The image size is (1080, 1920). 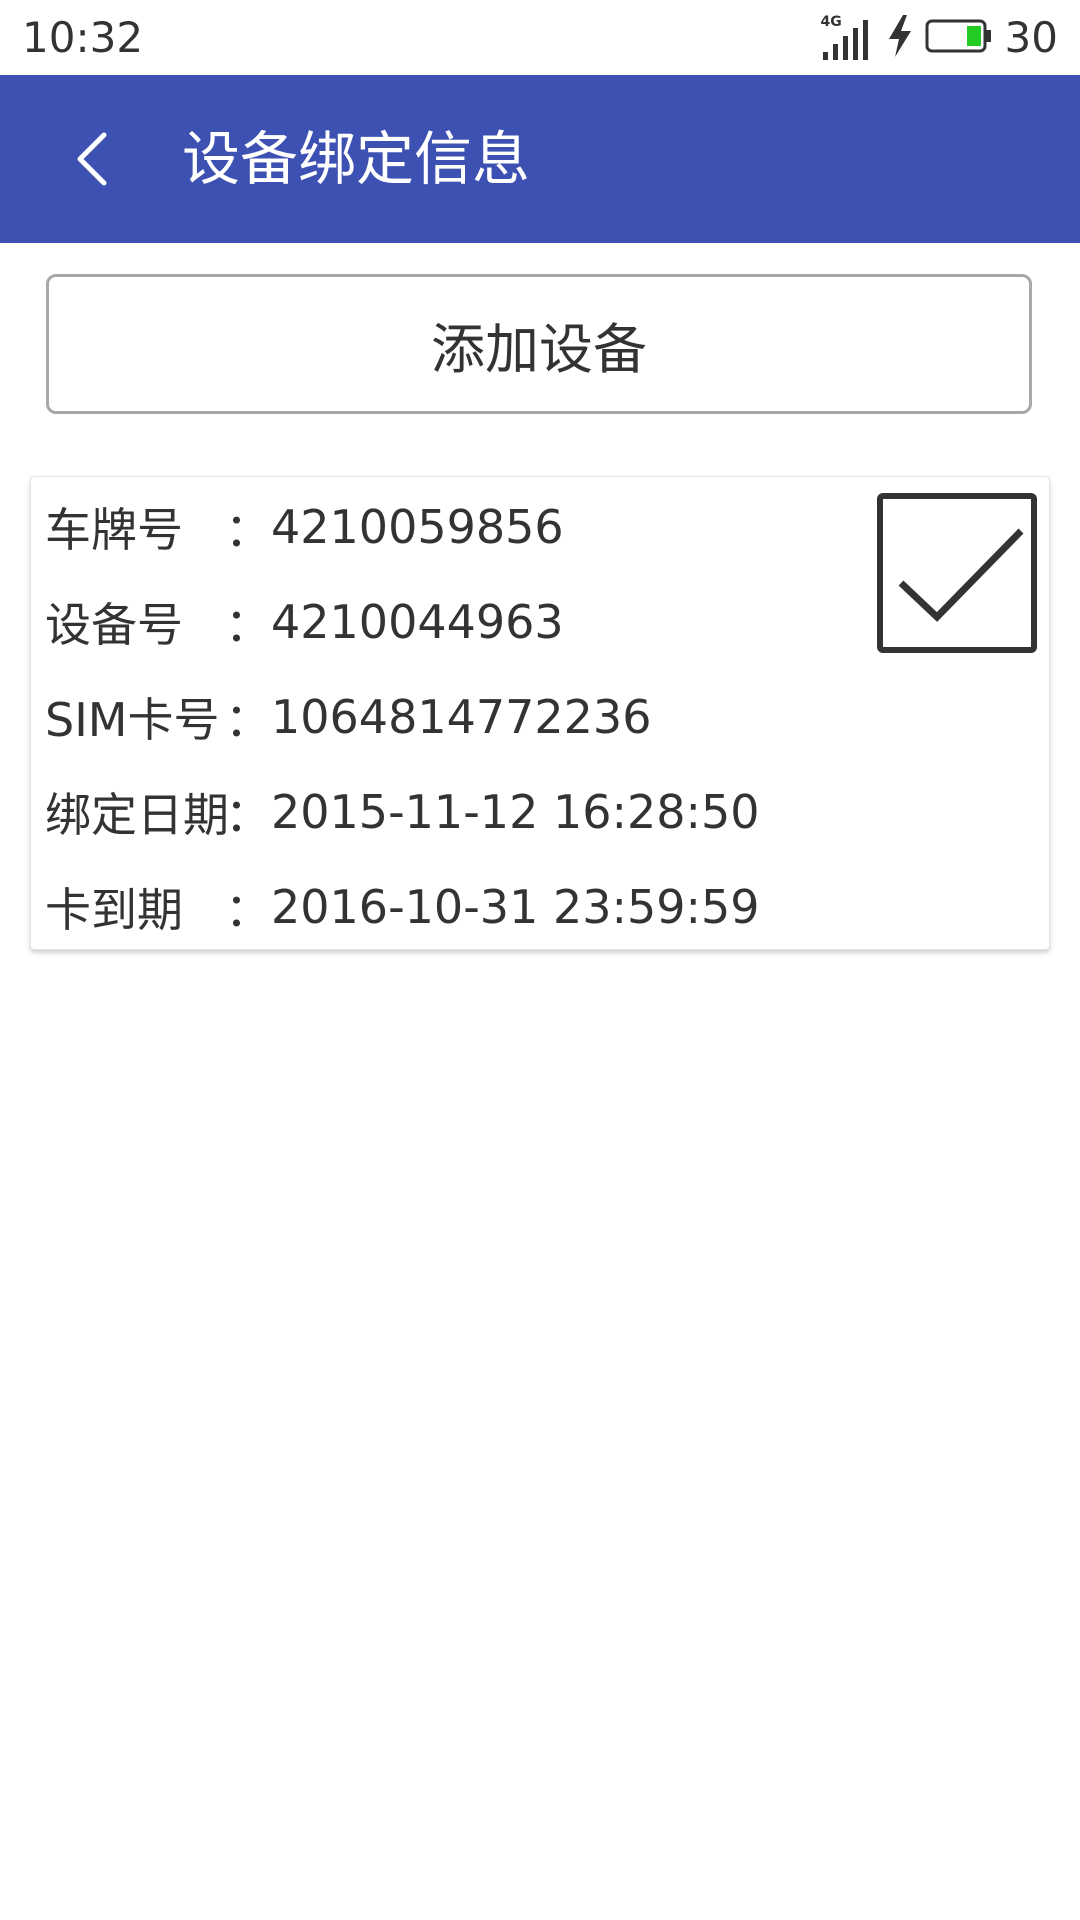 I want to click on chevron-left-icon, so click(x=92, y=159).